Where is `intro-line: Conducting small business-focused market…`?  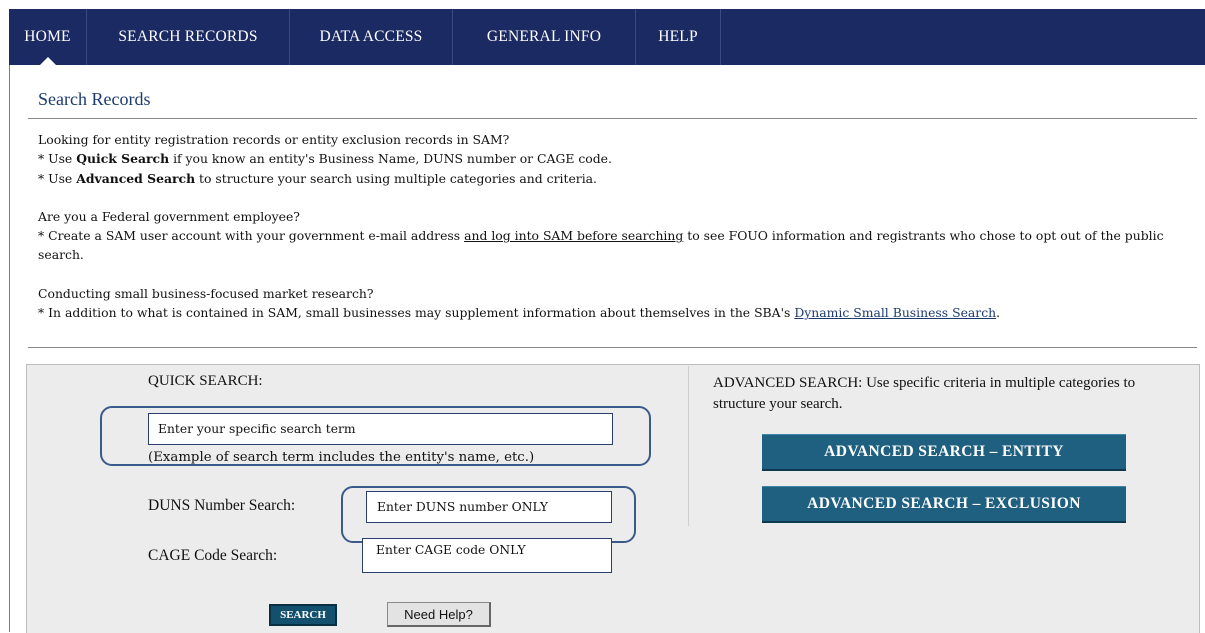 intro-line: Conducting small business-focused market… is located at coordinates (206, 293).